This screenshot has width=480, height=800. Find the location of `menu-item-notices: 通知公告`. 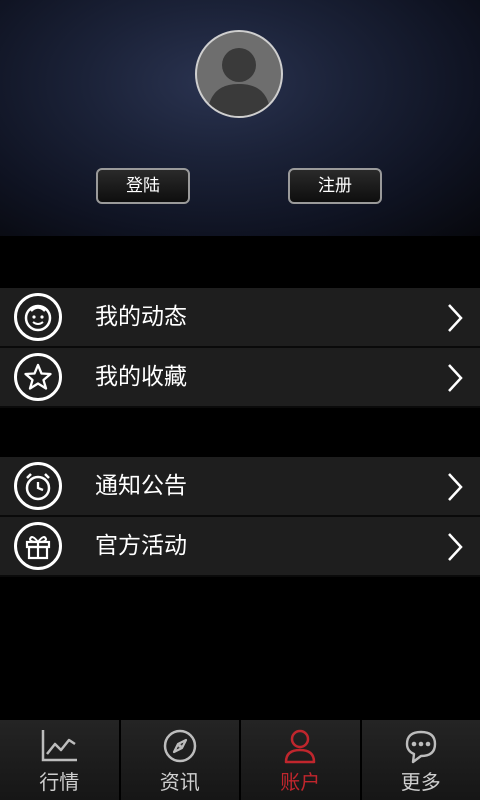

menu-item-notices: 通知公告 is located at coordinates (240, 487).